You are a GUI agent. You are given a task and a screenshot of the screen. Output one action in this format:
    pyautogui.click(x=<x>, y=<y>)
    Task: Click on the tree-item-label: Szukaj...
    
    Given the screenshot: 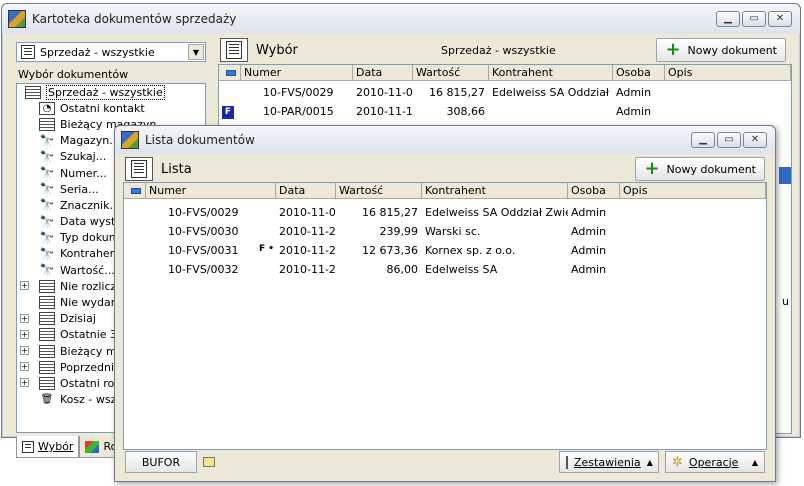 What is the action you would take?
    pyautogui.click(x=83, y=157)
    